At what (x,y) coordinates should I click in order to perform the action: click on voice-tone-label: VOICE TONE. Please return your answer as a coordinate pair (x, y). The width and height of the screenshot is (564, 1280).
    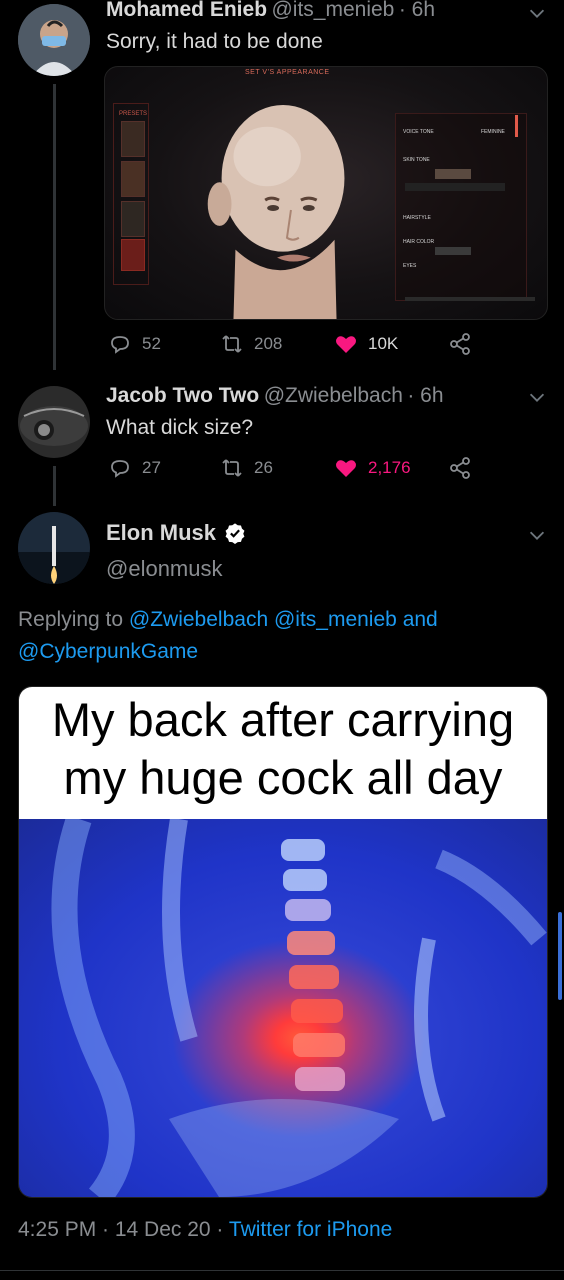
    Looking at the image, I should click on (418, 132).